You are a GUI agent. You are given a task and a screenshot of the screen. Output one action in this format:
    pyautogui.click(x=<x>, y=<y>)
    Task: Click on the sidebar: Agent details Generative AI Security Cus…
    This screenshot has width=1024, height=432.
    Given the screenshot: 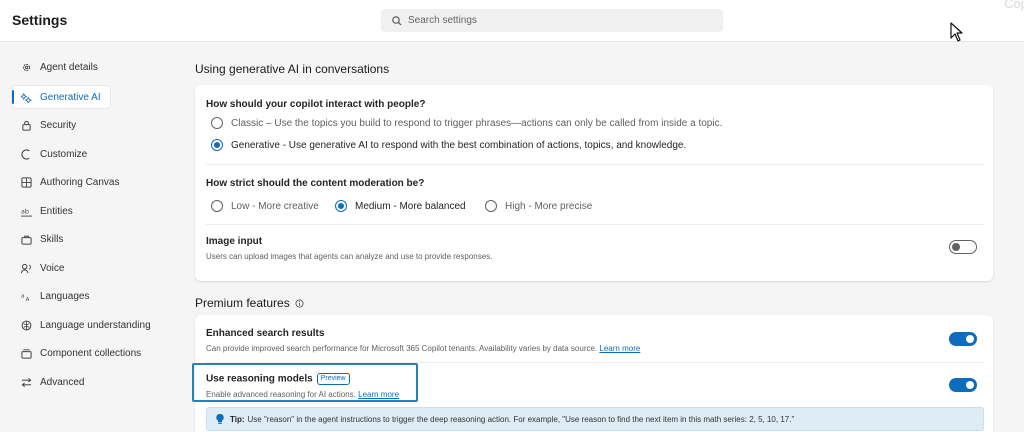 What is the action you would take?
    pyautogui.click(x=83, y=237)
    